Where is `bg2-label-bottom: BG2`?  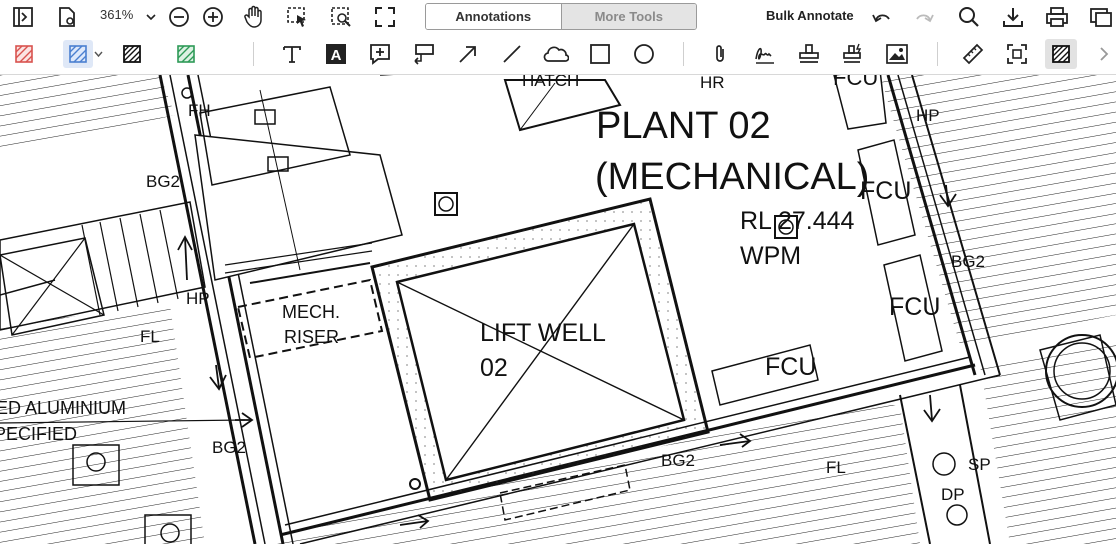 bg2-label-bottom: BG2 is located at coordinates (678, 460).